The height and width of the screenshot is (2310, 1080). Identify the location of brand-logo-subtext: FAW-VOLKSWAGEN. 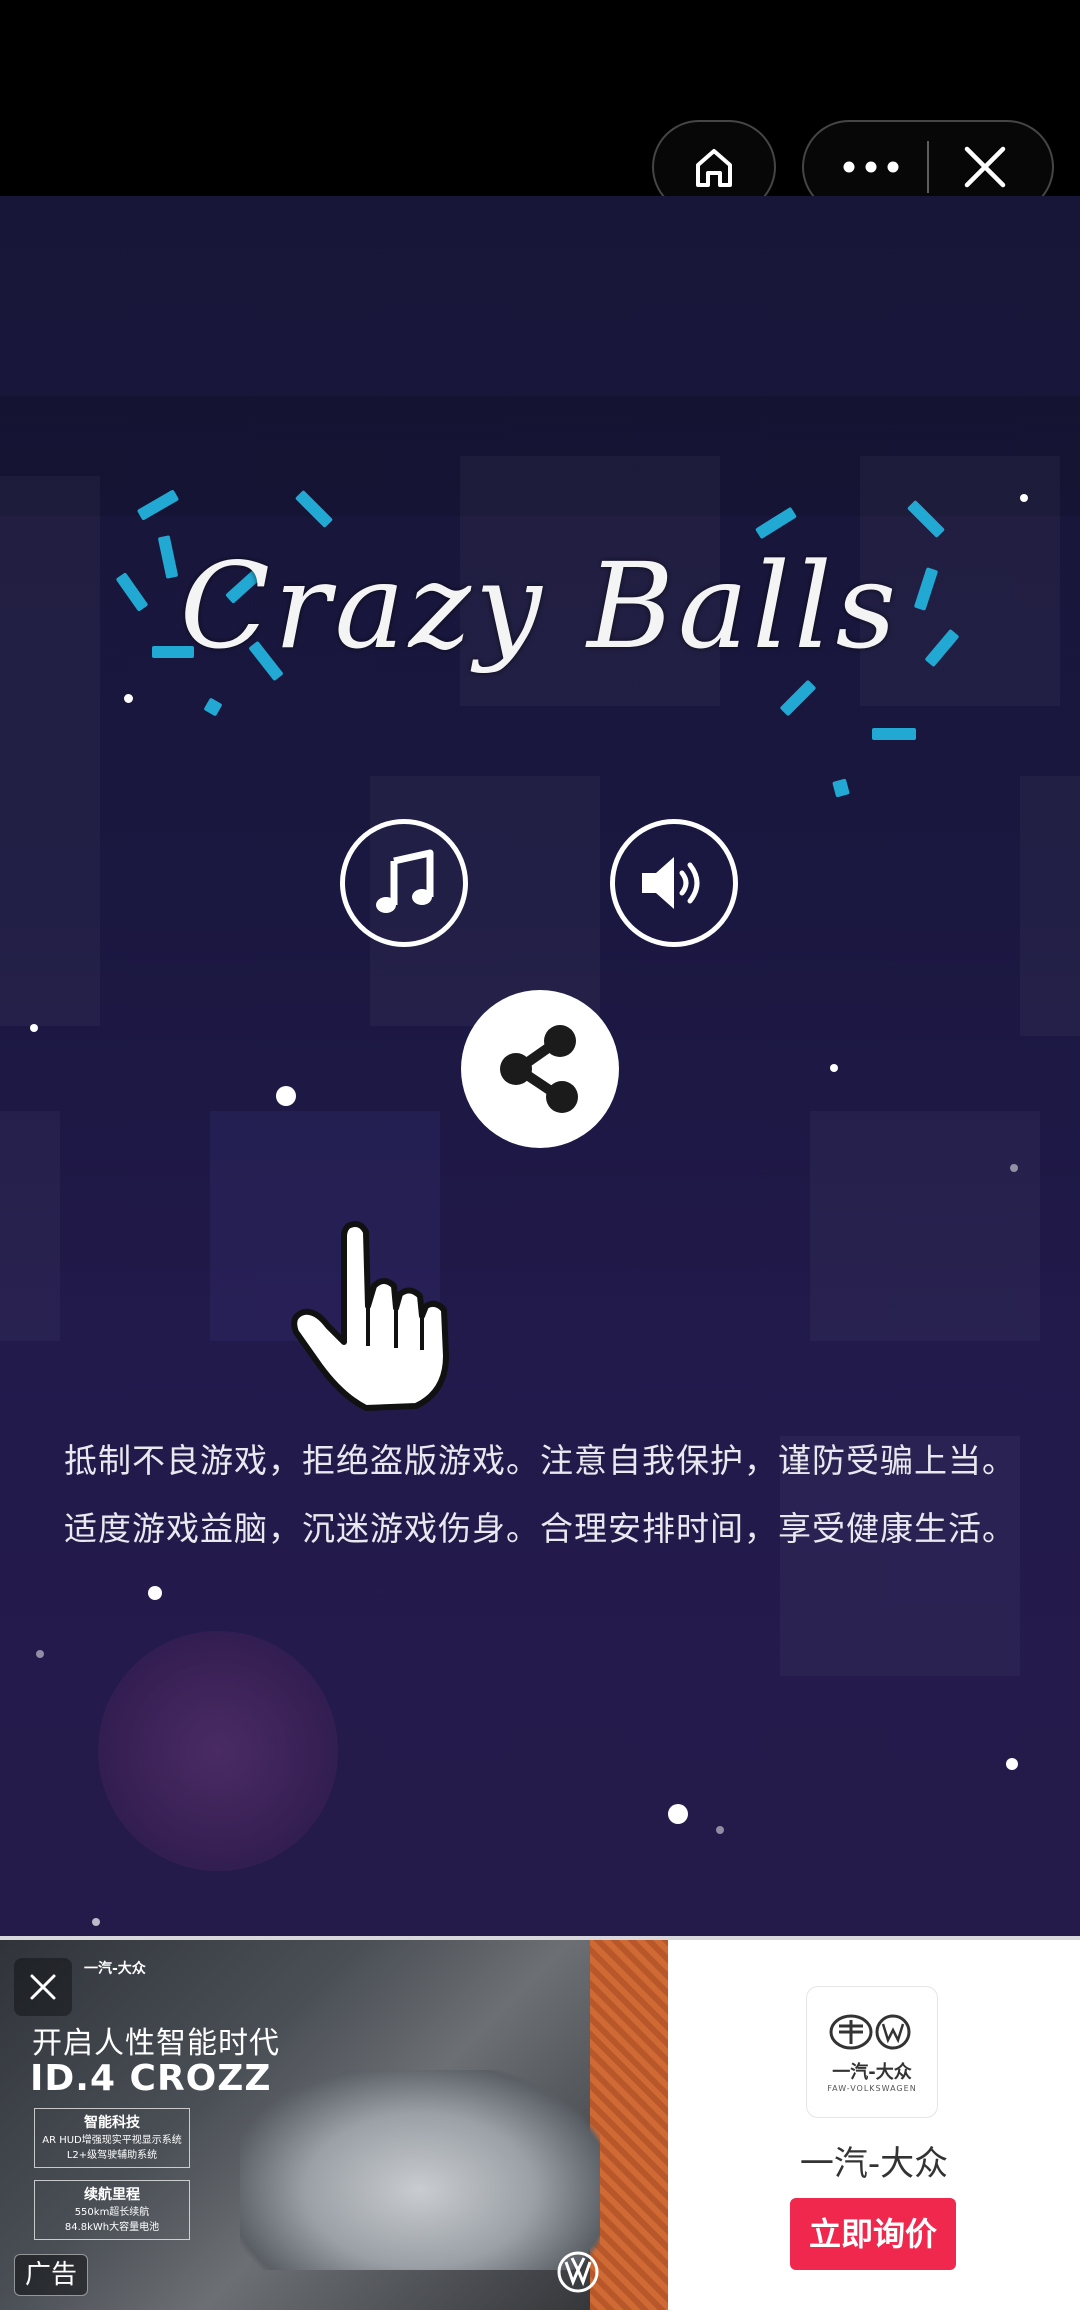
(872, 2088).